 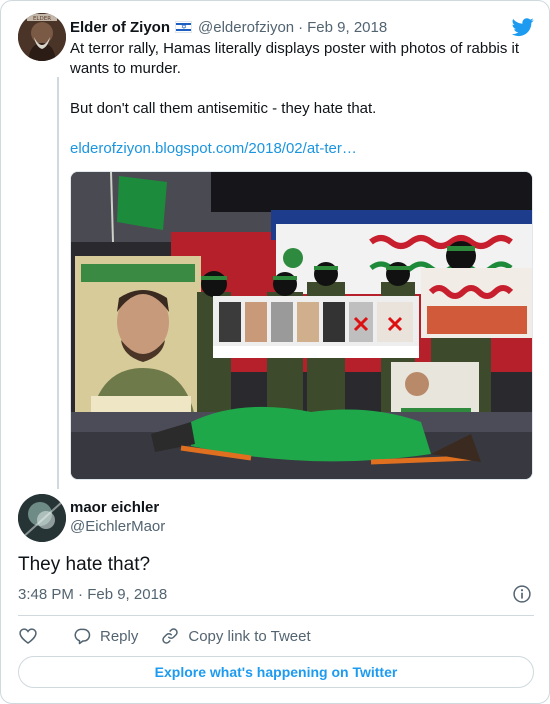 What do you see at coordinates (58, 283) in the screenshot?
I see `thread-connector-line` at bounding box center [58, 283].